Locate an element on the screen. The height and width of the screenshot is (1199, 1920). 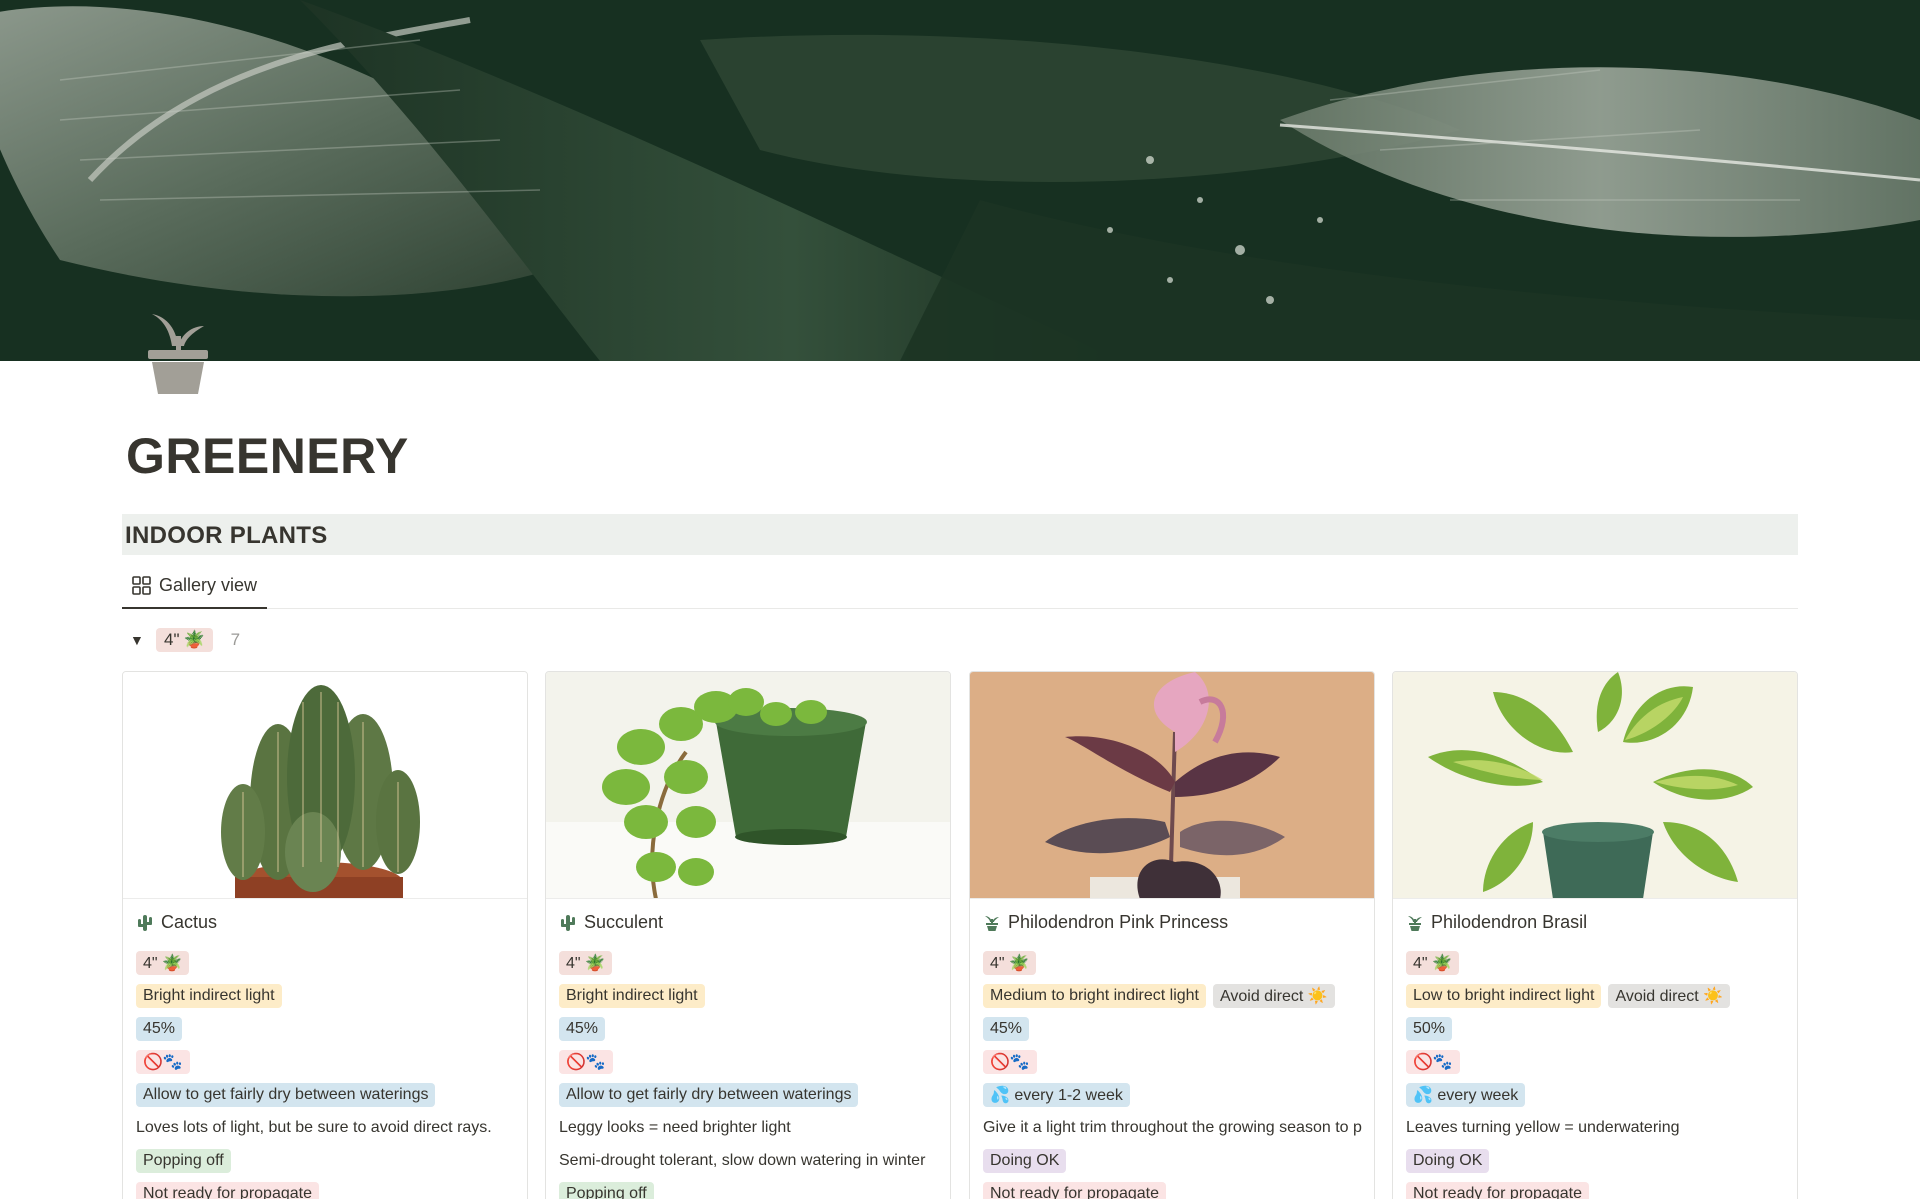
group-tag: 4" 🪴 is located at coordinates (184, 640).